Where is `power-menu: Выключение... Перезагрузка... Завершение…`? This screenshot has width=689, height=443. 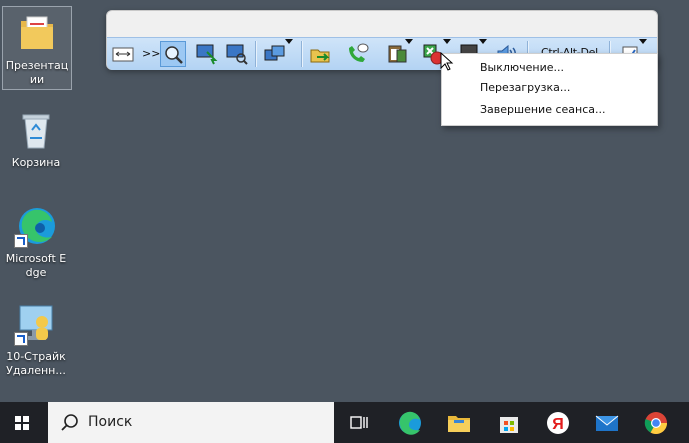 power-menu: Выключение... Перезагрузка... Завершение… is located at coordinates (549, 89).